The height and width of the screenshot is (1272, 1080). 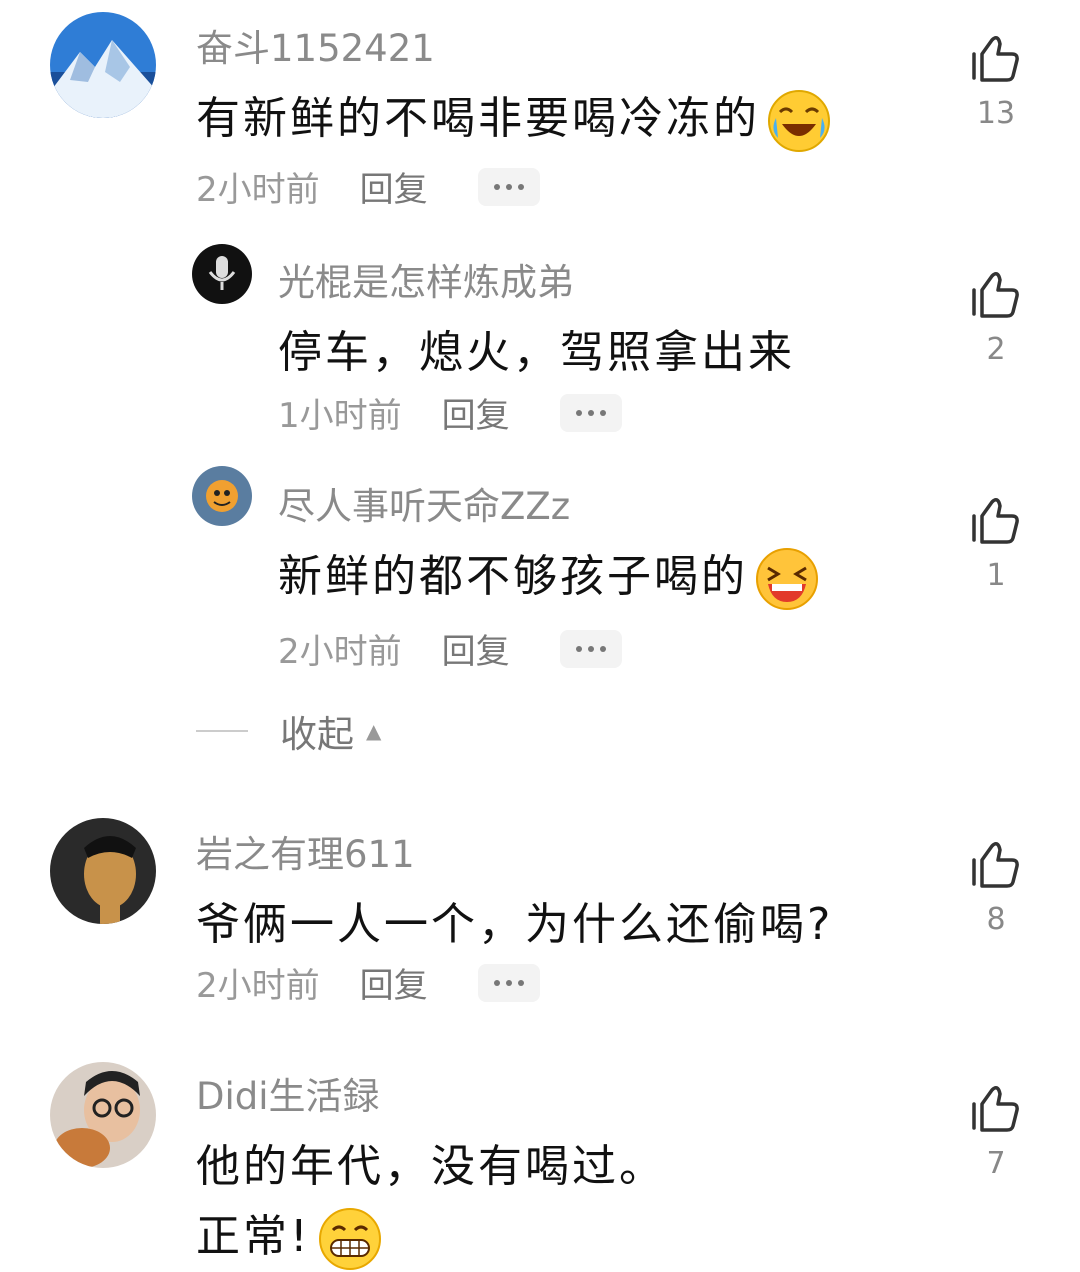 What do you see at coordinates (513, 576) in the screenshot?
I see `comment-text-body: 新鲜的都不够孩子喝的` at bounding box center [513, 576].